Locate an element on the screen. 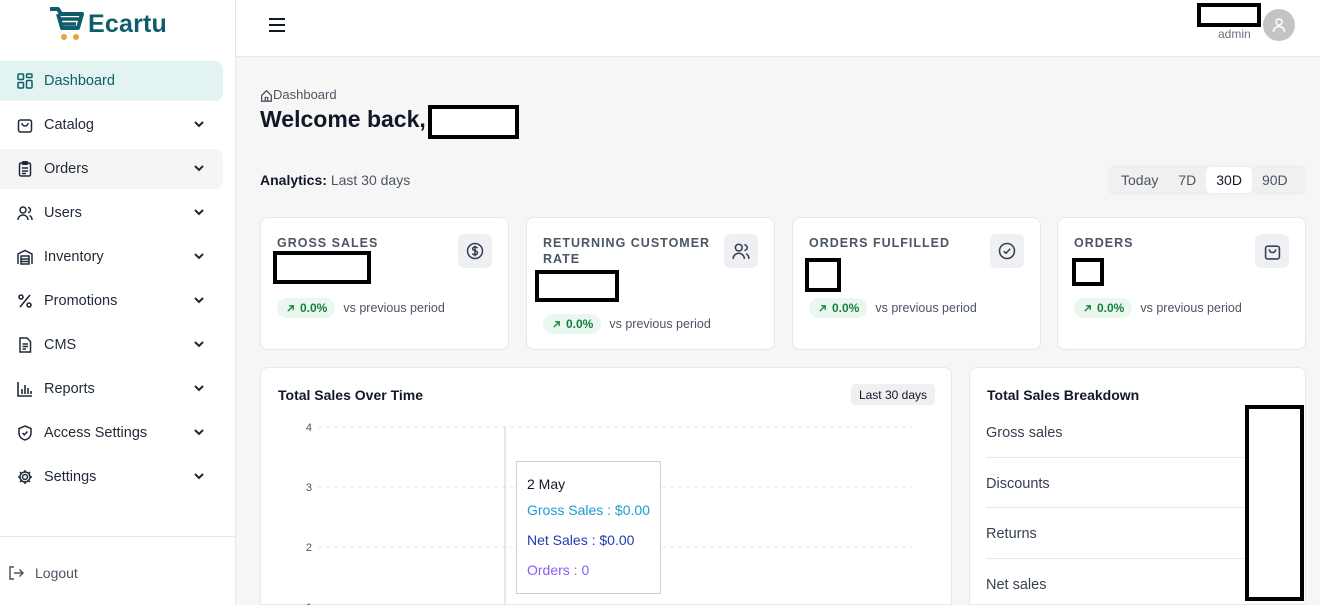 Image resolution: width=1320 pixels, height=605 pixels. range-90d-button: 90D is located at coordinates (1275, 180).